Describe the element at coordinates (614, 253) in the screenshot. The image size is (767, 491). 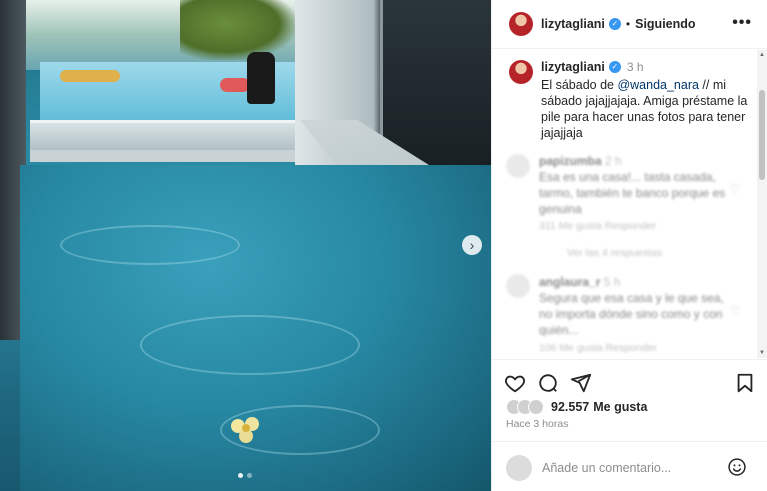
I see `view-replies-link: Ver las 4 respuestas` at that location.